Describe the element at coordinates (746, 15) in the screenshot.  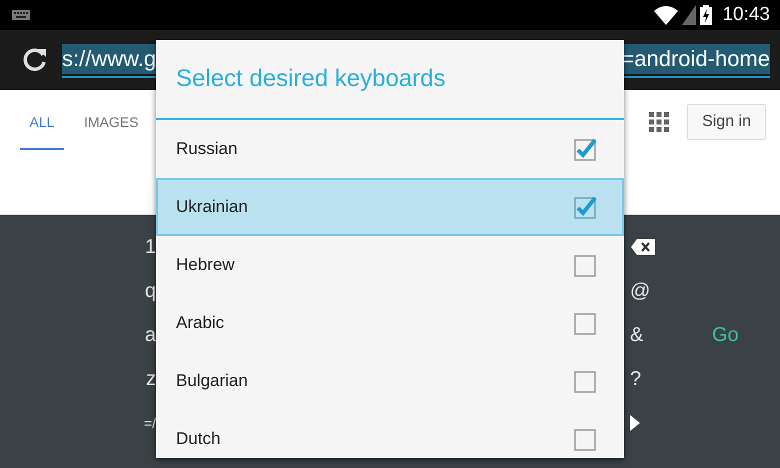
I see `clock: 10:43` at that location.